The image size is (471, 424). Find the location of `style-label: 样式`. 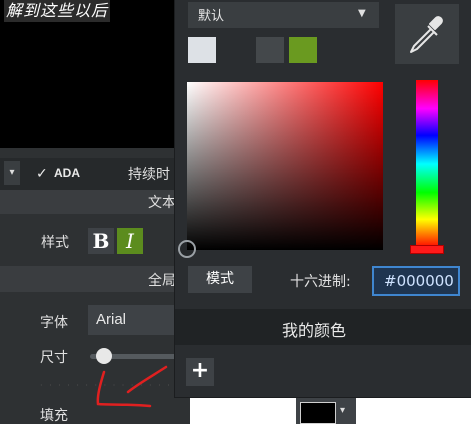

style-label: 样式 is located at coordinates (55, 243).